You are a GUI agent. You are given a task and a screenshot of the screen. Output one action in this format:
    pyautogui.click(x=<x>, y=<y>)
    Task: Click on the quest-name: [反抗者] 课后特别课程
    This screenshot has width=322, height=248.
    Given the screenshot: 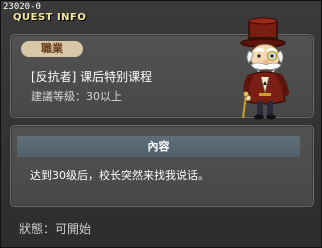 What is the action you would take?
    pyautogui.click(x=92, y=77)
    